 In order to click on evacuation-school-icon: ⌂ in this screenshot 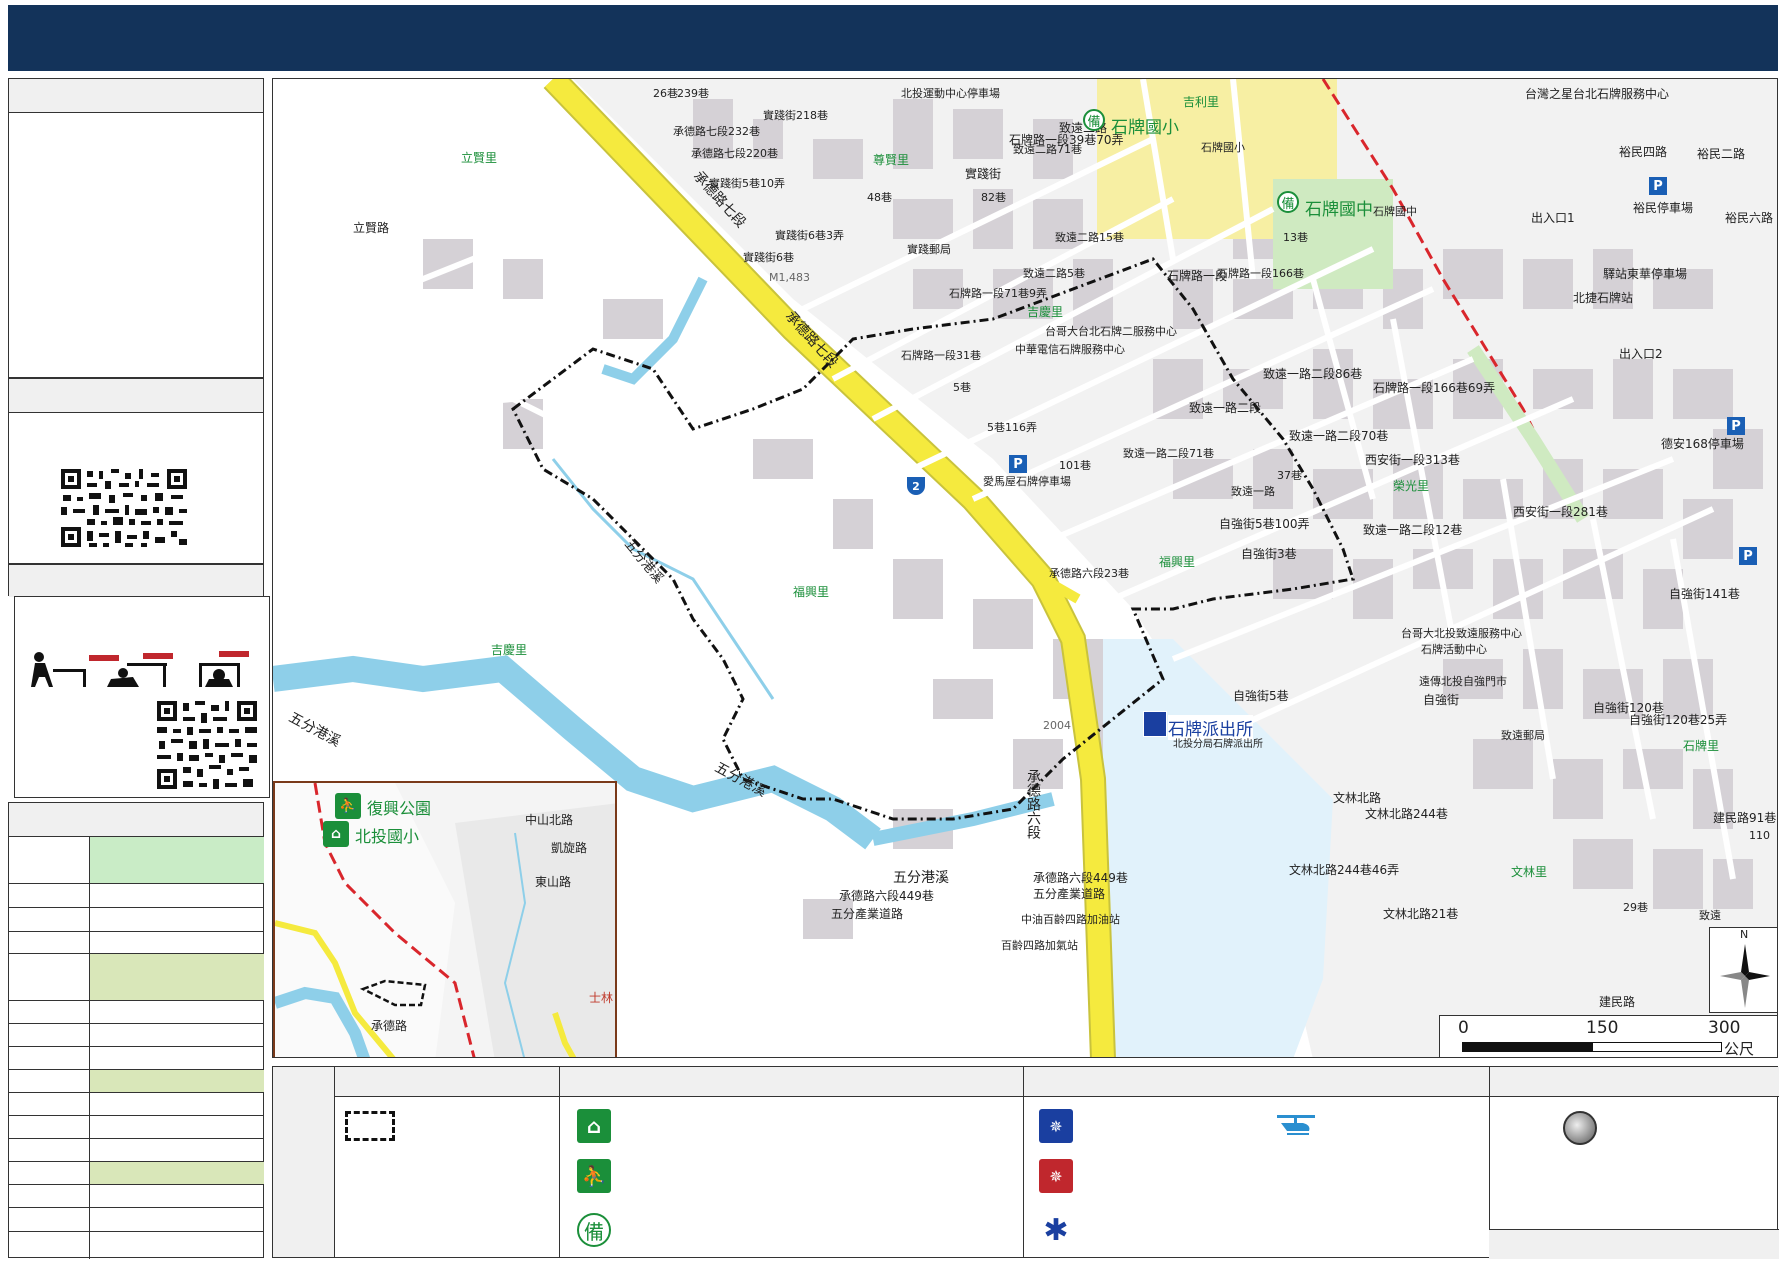, I will do `click(594, 1126)`.